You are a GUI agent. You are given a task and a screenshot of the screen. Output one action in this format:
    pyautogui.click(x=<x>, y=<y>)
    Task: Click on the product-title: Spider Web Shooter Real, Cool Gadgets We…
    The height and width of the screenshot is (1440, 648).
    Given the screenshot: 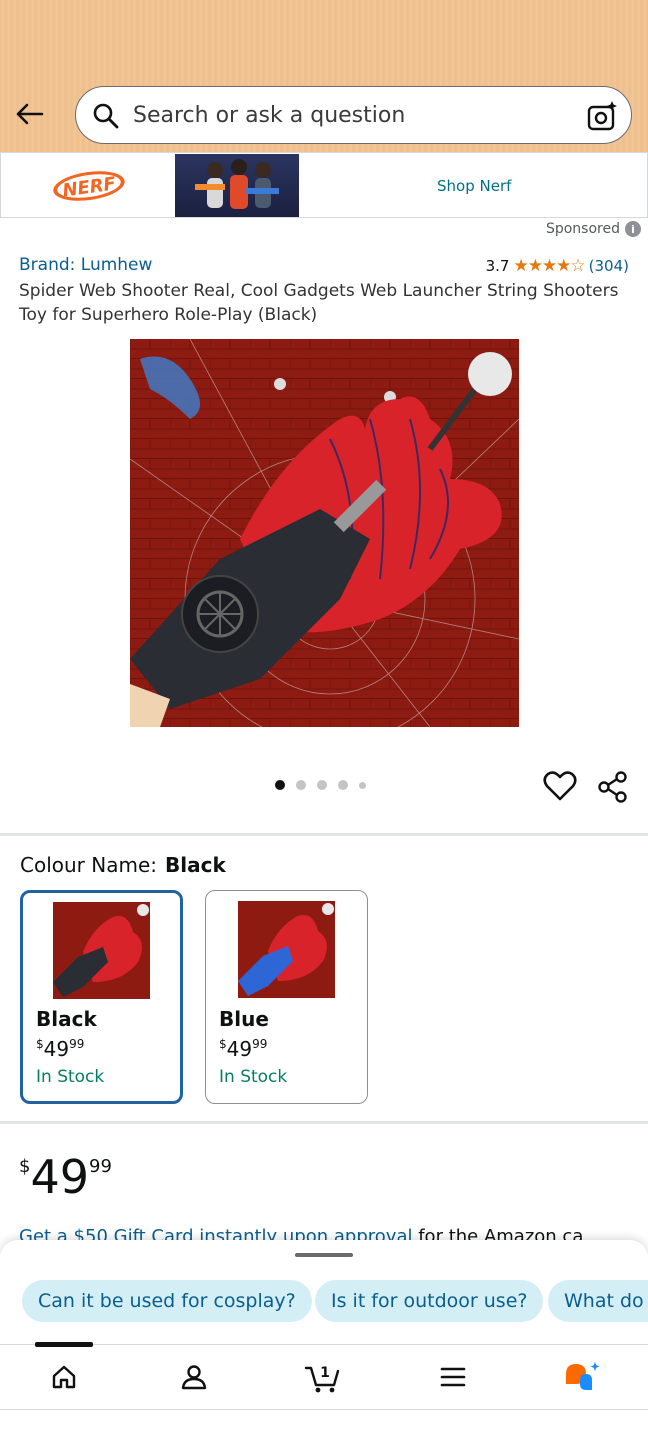 What is the action you would take?
    pyautogui.click(x=319, y=303)
    